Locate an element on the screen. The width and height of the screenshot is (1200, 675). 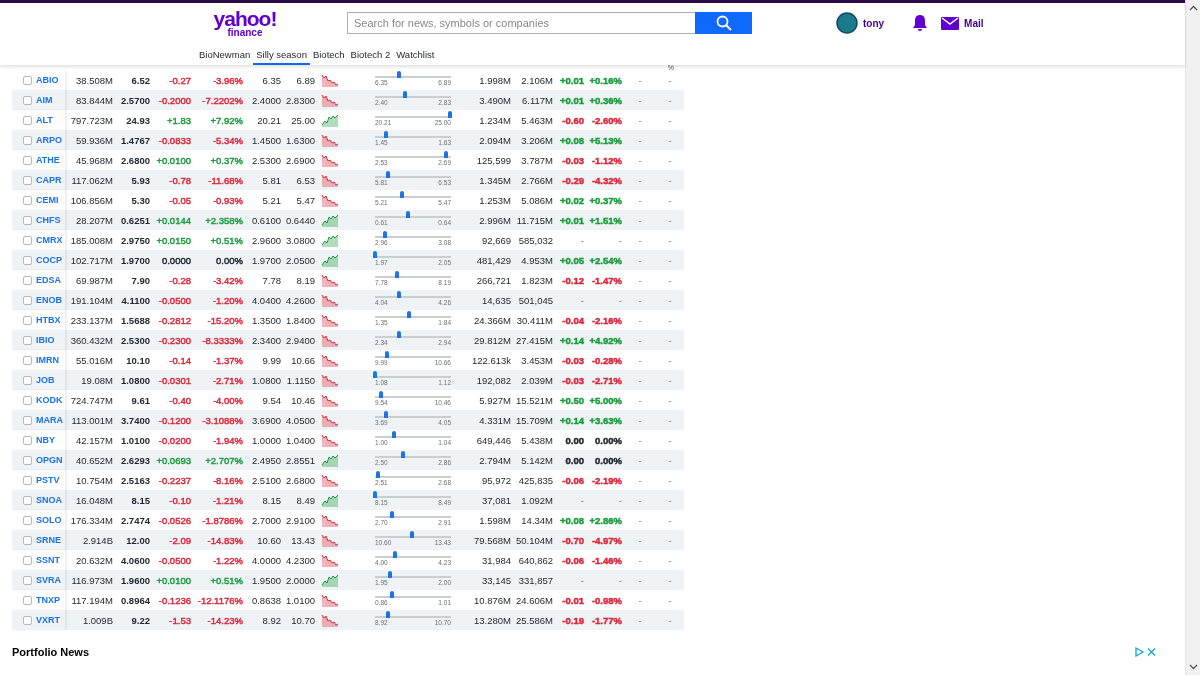
table-cell-text: 1.4500 is located at coordinates (265, 140).